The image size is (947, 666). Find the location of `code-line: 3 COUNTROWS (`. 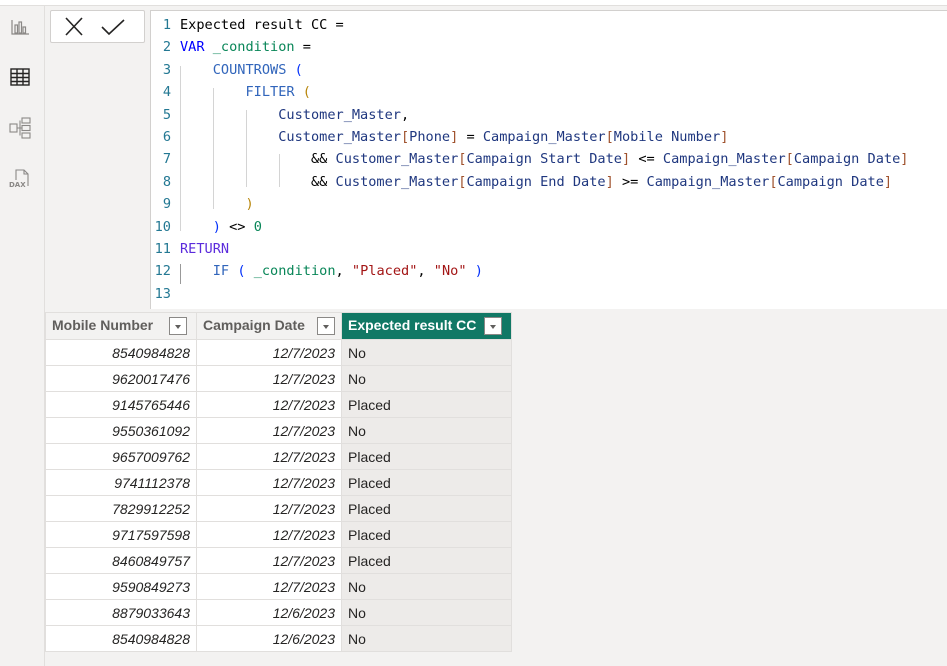

code-line: 3 COUNTROWS ( is located at coordinates (546, 70).